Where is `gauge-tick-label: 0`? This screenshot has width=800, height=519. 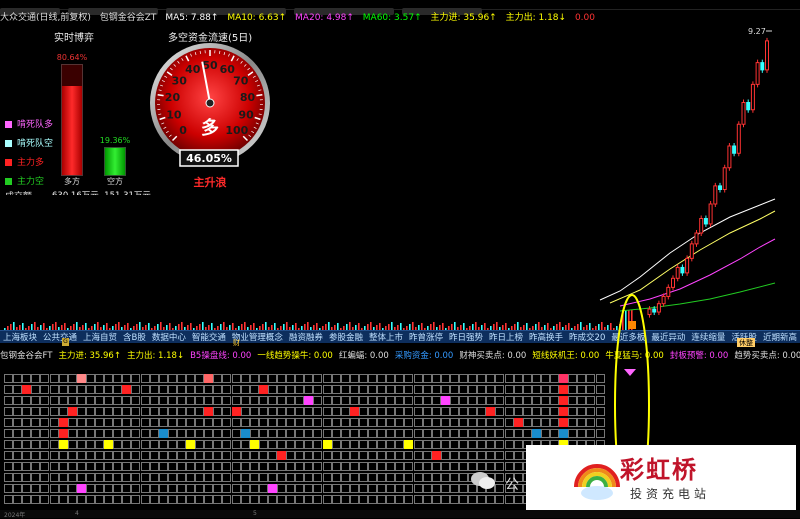 gauge-tick-label: 0 is located at coordinates (183, 130).